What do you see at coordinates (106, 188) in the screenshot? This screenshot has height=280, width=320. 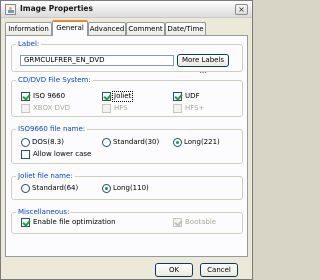 I see `long-110-radio` at bounding box center [106, 188].